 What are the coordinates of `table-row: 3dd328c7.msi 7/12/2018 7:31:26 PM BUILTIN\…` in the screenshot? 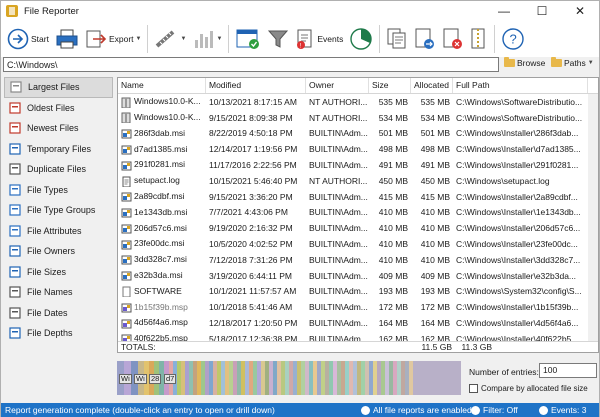 It's located at (358, 260).